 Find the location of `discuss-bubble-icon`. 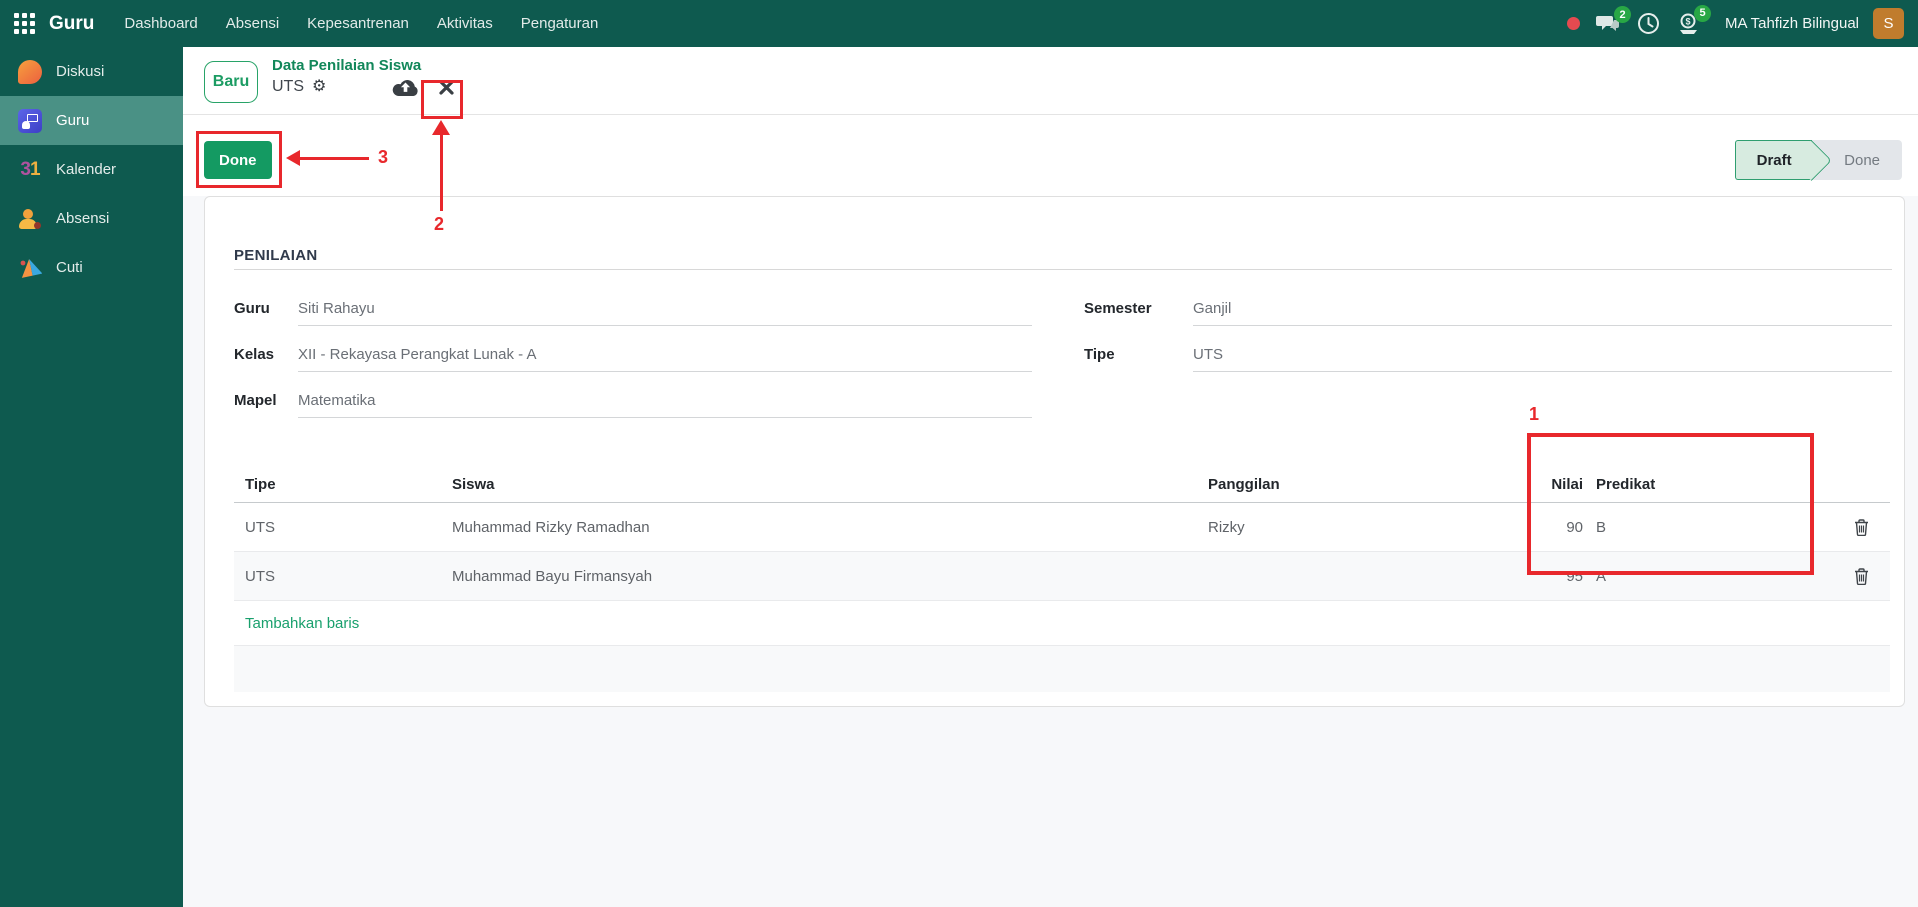

discuss-bubble-icon is located at coordinates (30, 72).